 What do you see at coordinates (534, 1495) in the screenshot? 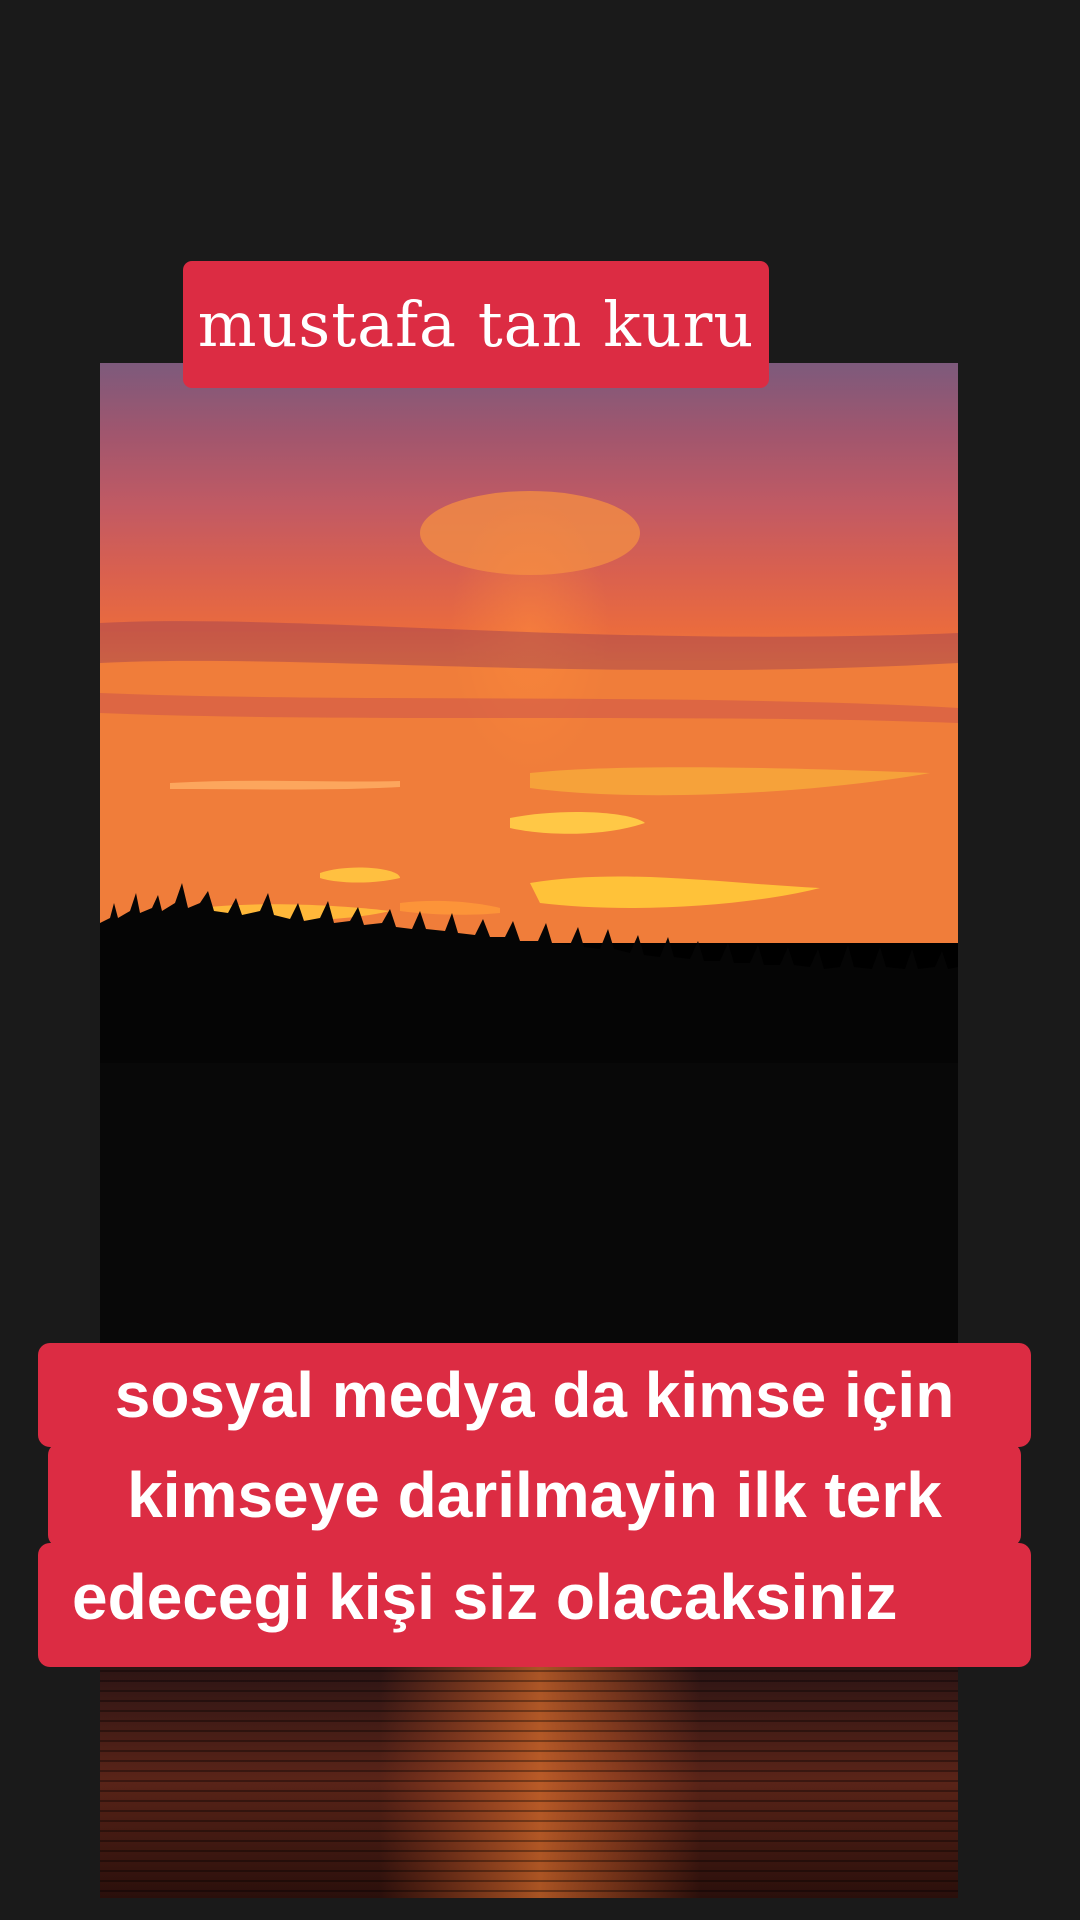
I see `caption-line-2: kimseye darilmayin ilk terk` at bounding box center [534, 1495].